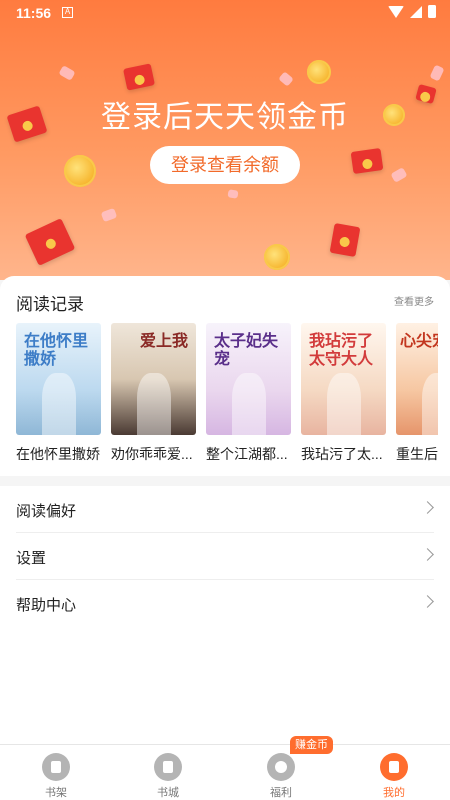 This screenshot has height=800, width=450. I want to click on tab-label: 书架, so click(56, 793).